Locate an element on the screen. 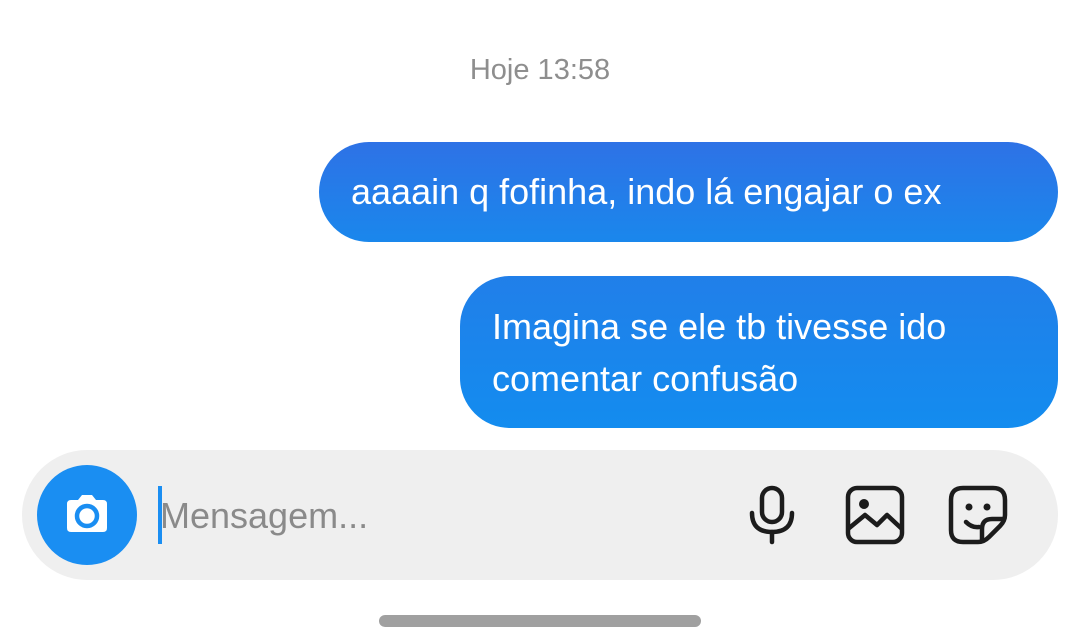 The height and width of the screenshot is (640, 1080). message-input is located at coordinates (420, 516).